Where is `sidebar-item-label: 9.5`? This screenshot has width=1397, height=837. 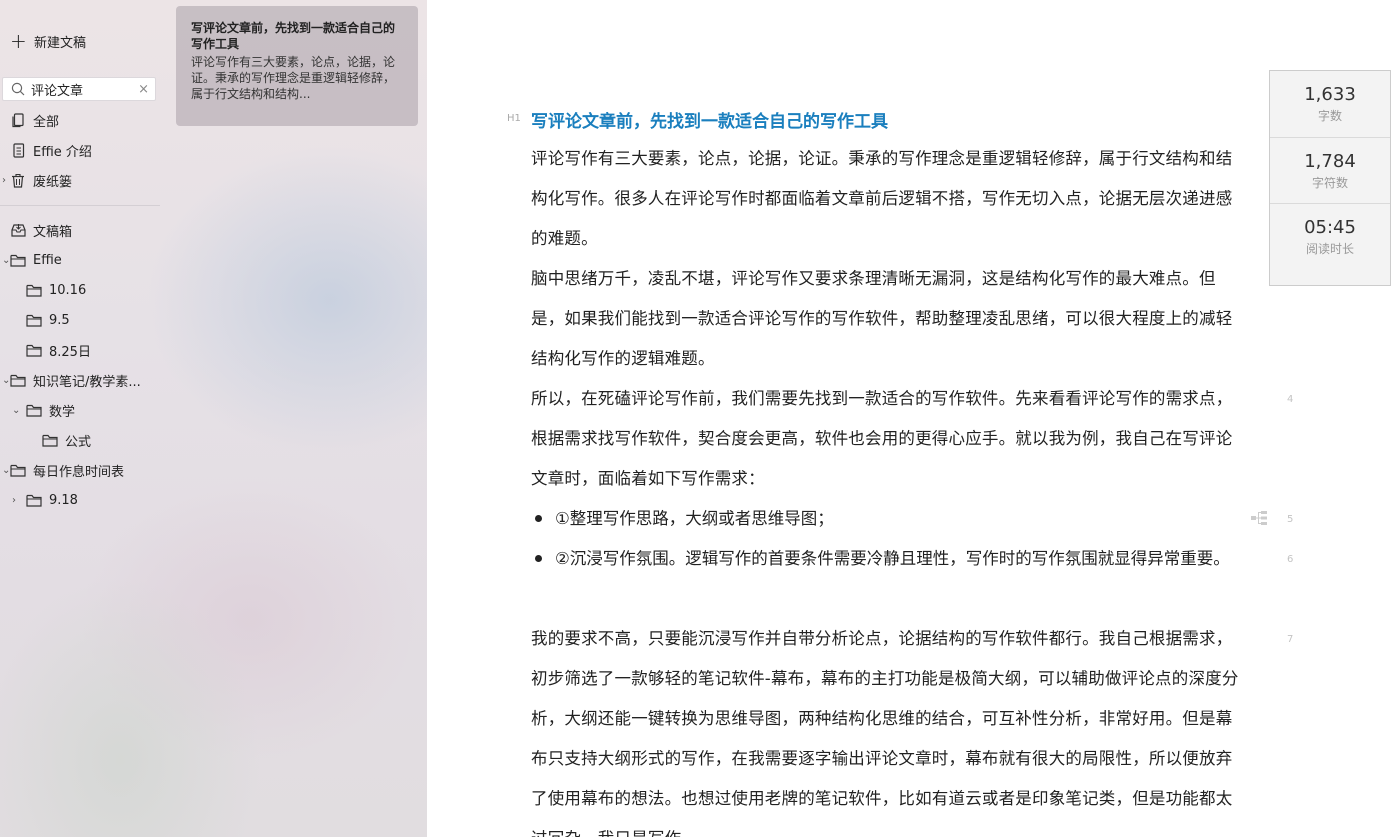
sidebar-item-label: 9.5 is located at coordinates (59, 320).